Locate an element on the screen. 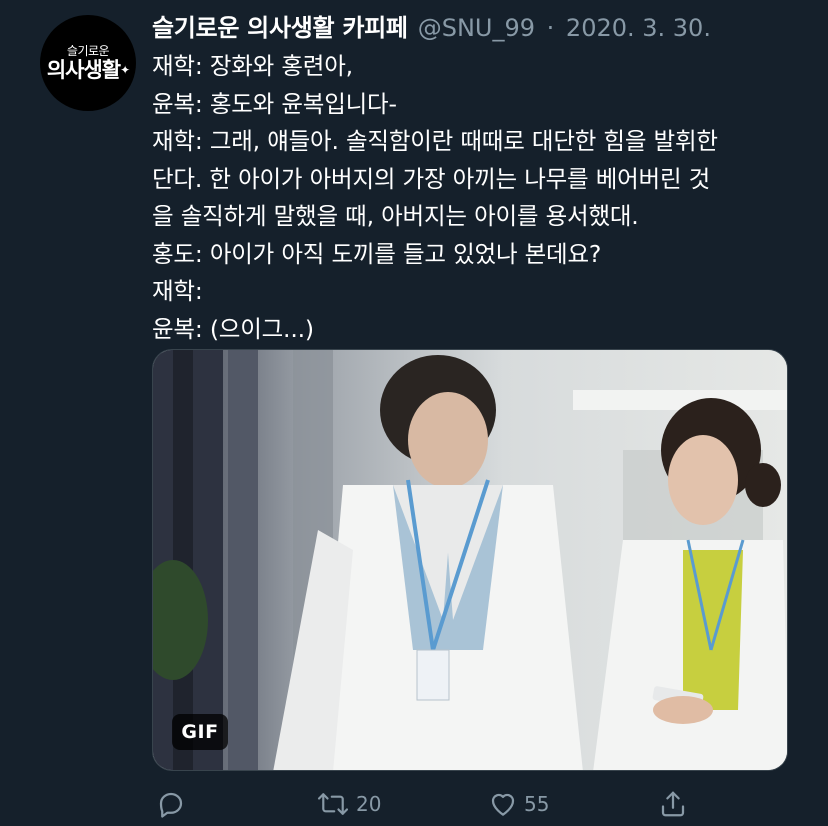 The width and height of the screenshot is (828, 826). author-handle: @SNU_99 is located at coordinates (476, 28).